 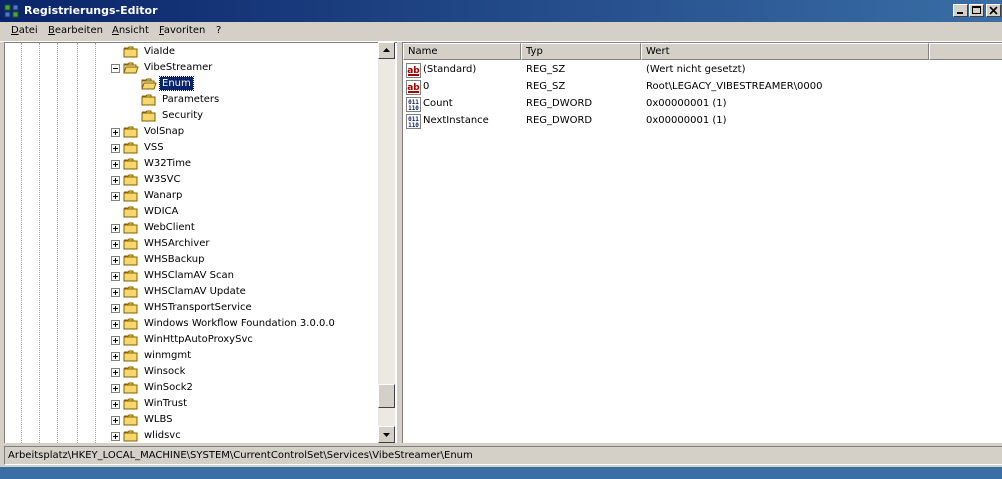 What do you see at coordinates (239, 323) in the screenshot?
I see `tree-item-label: Windows Workflow Foundation 3.0.0.0` at bounding box center [239, 323].